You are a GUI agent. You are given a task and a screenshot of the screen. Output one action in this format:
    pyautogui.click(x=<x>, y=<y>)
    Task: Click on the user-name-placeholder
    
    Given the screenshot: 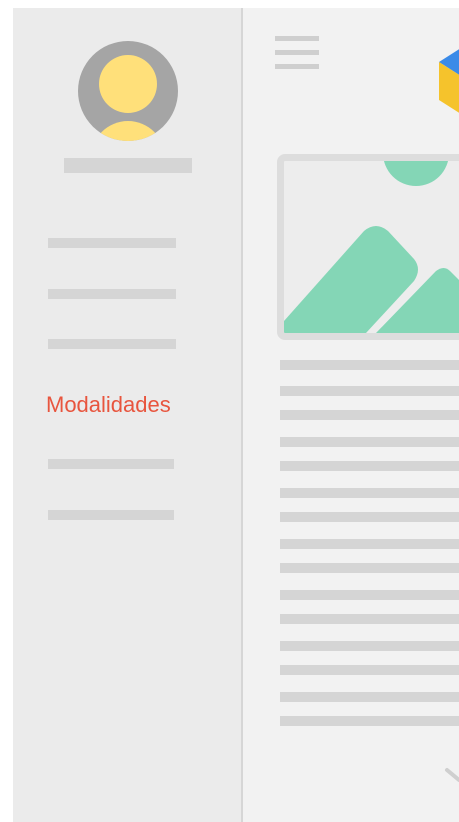 What is the action you would take?
    pyautogui.click(x=128, y=165)
    